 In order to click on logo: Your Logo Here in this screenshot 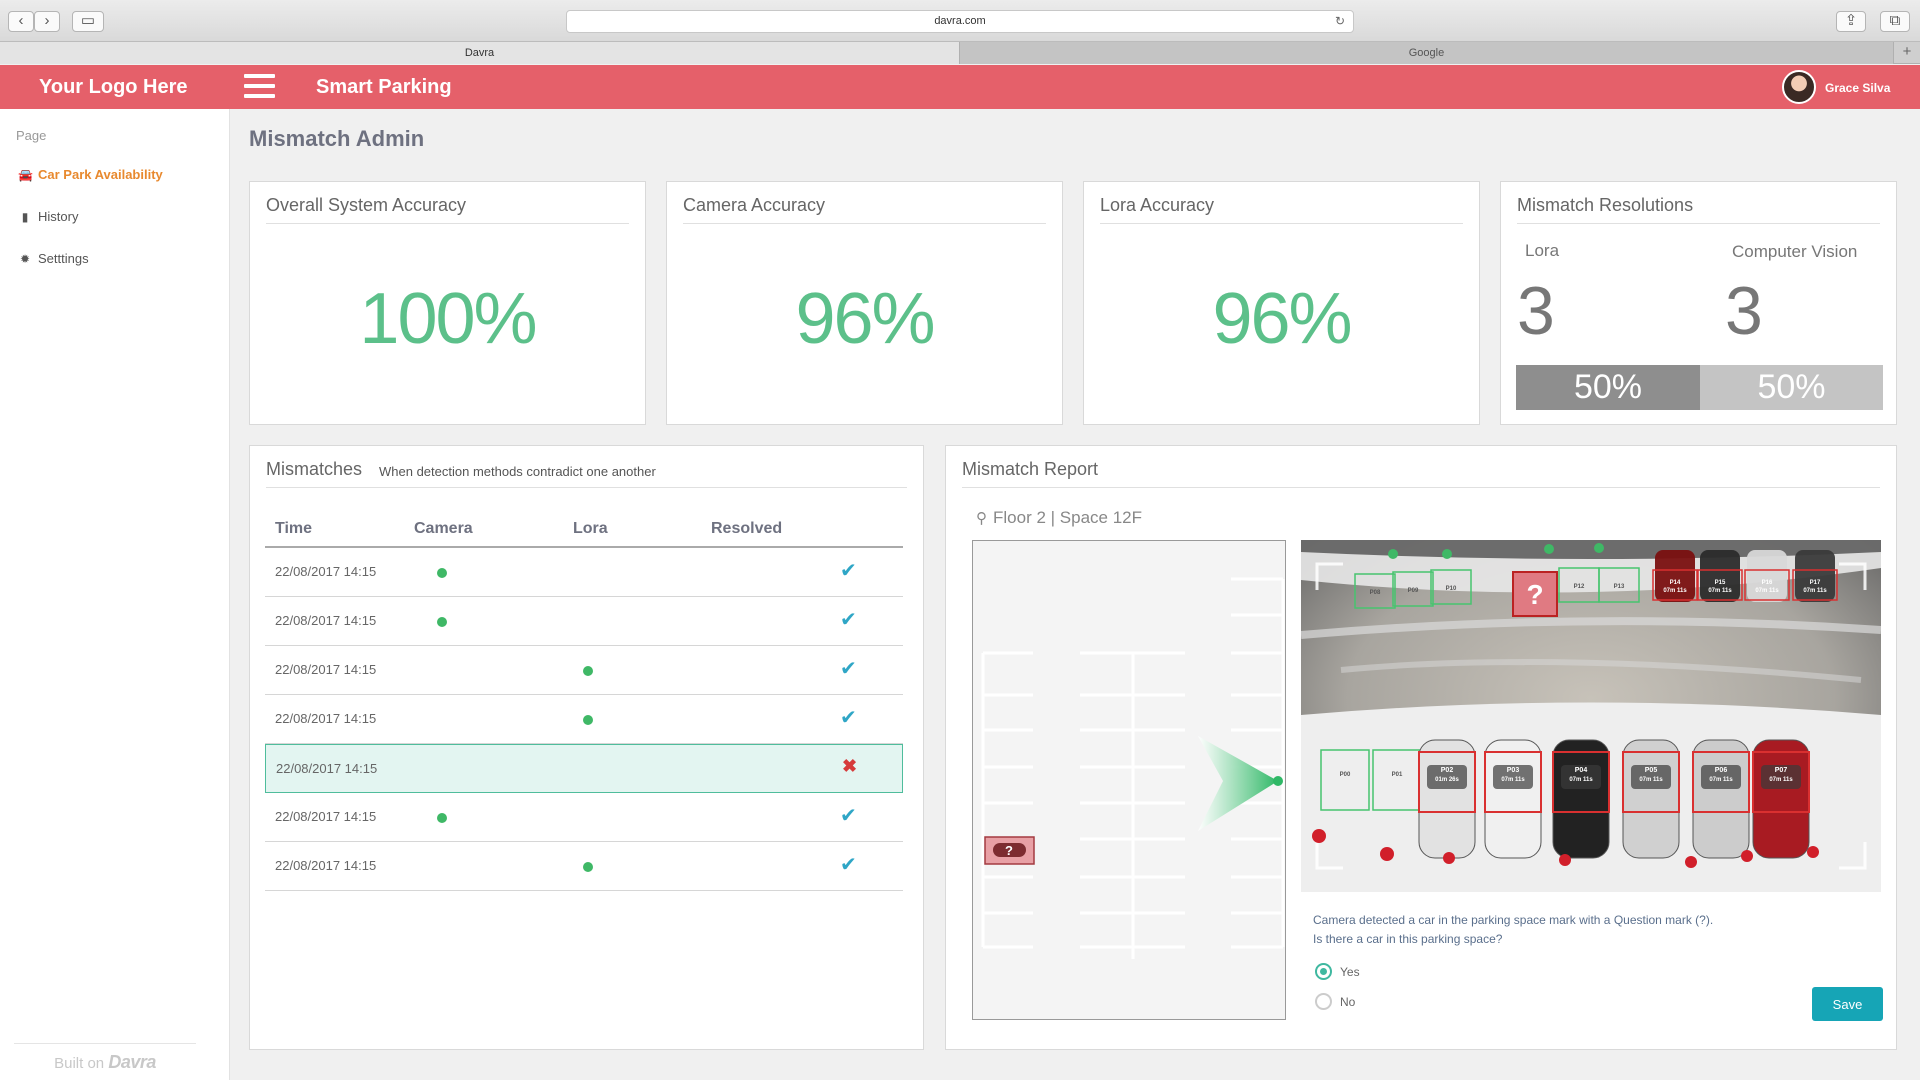, I will do `click(113, 87)`.